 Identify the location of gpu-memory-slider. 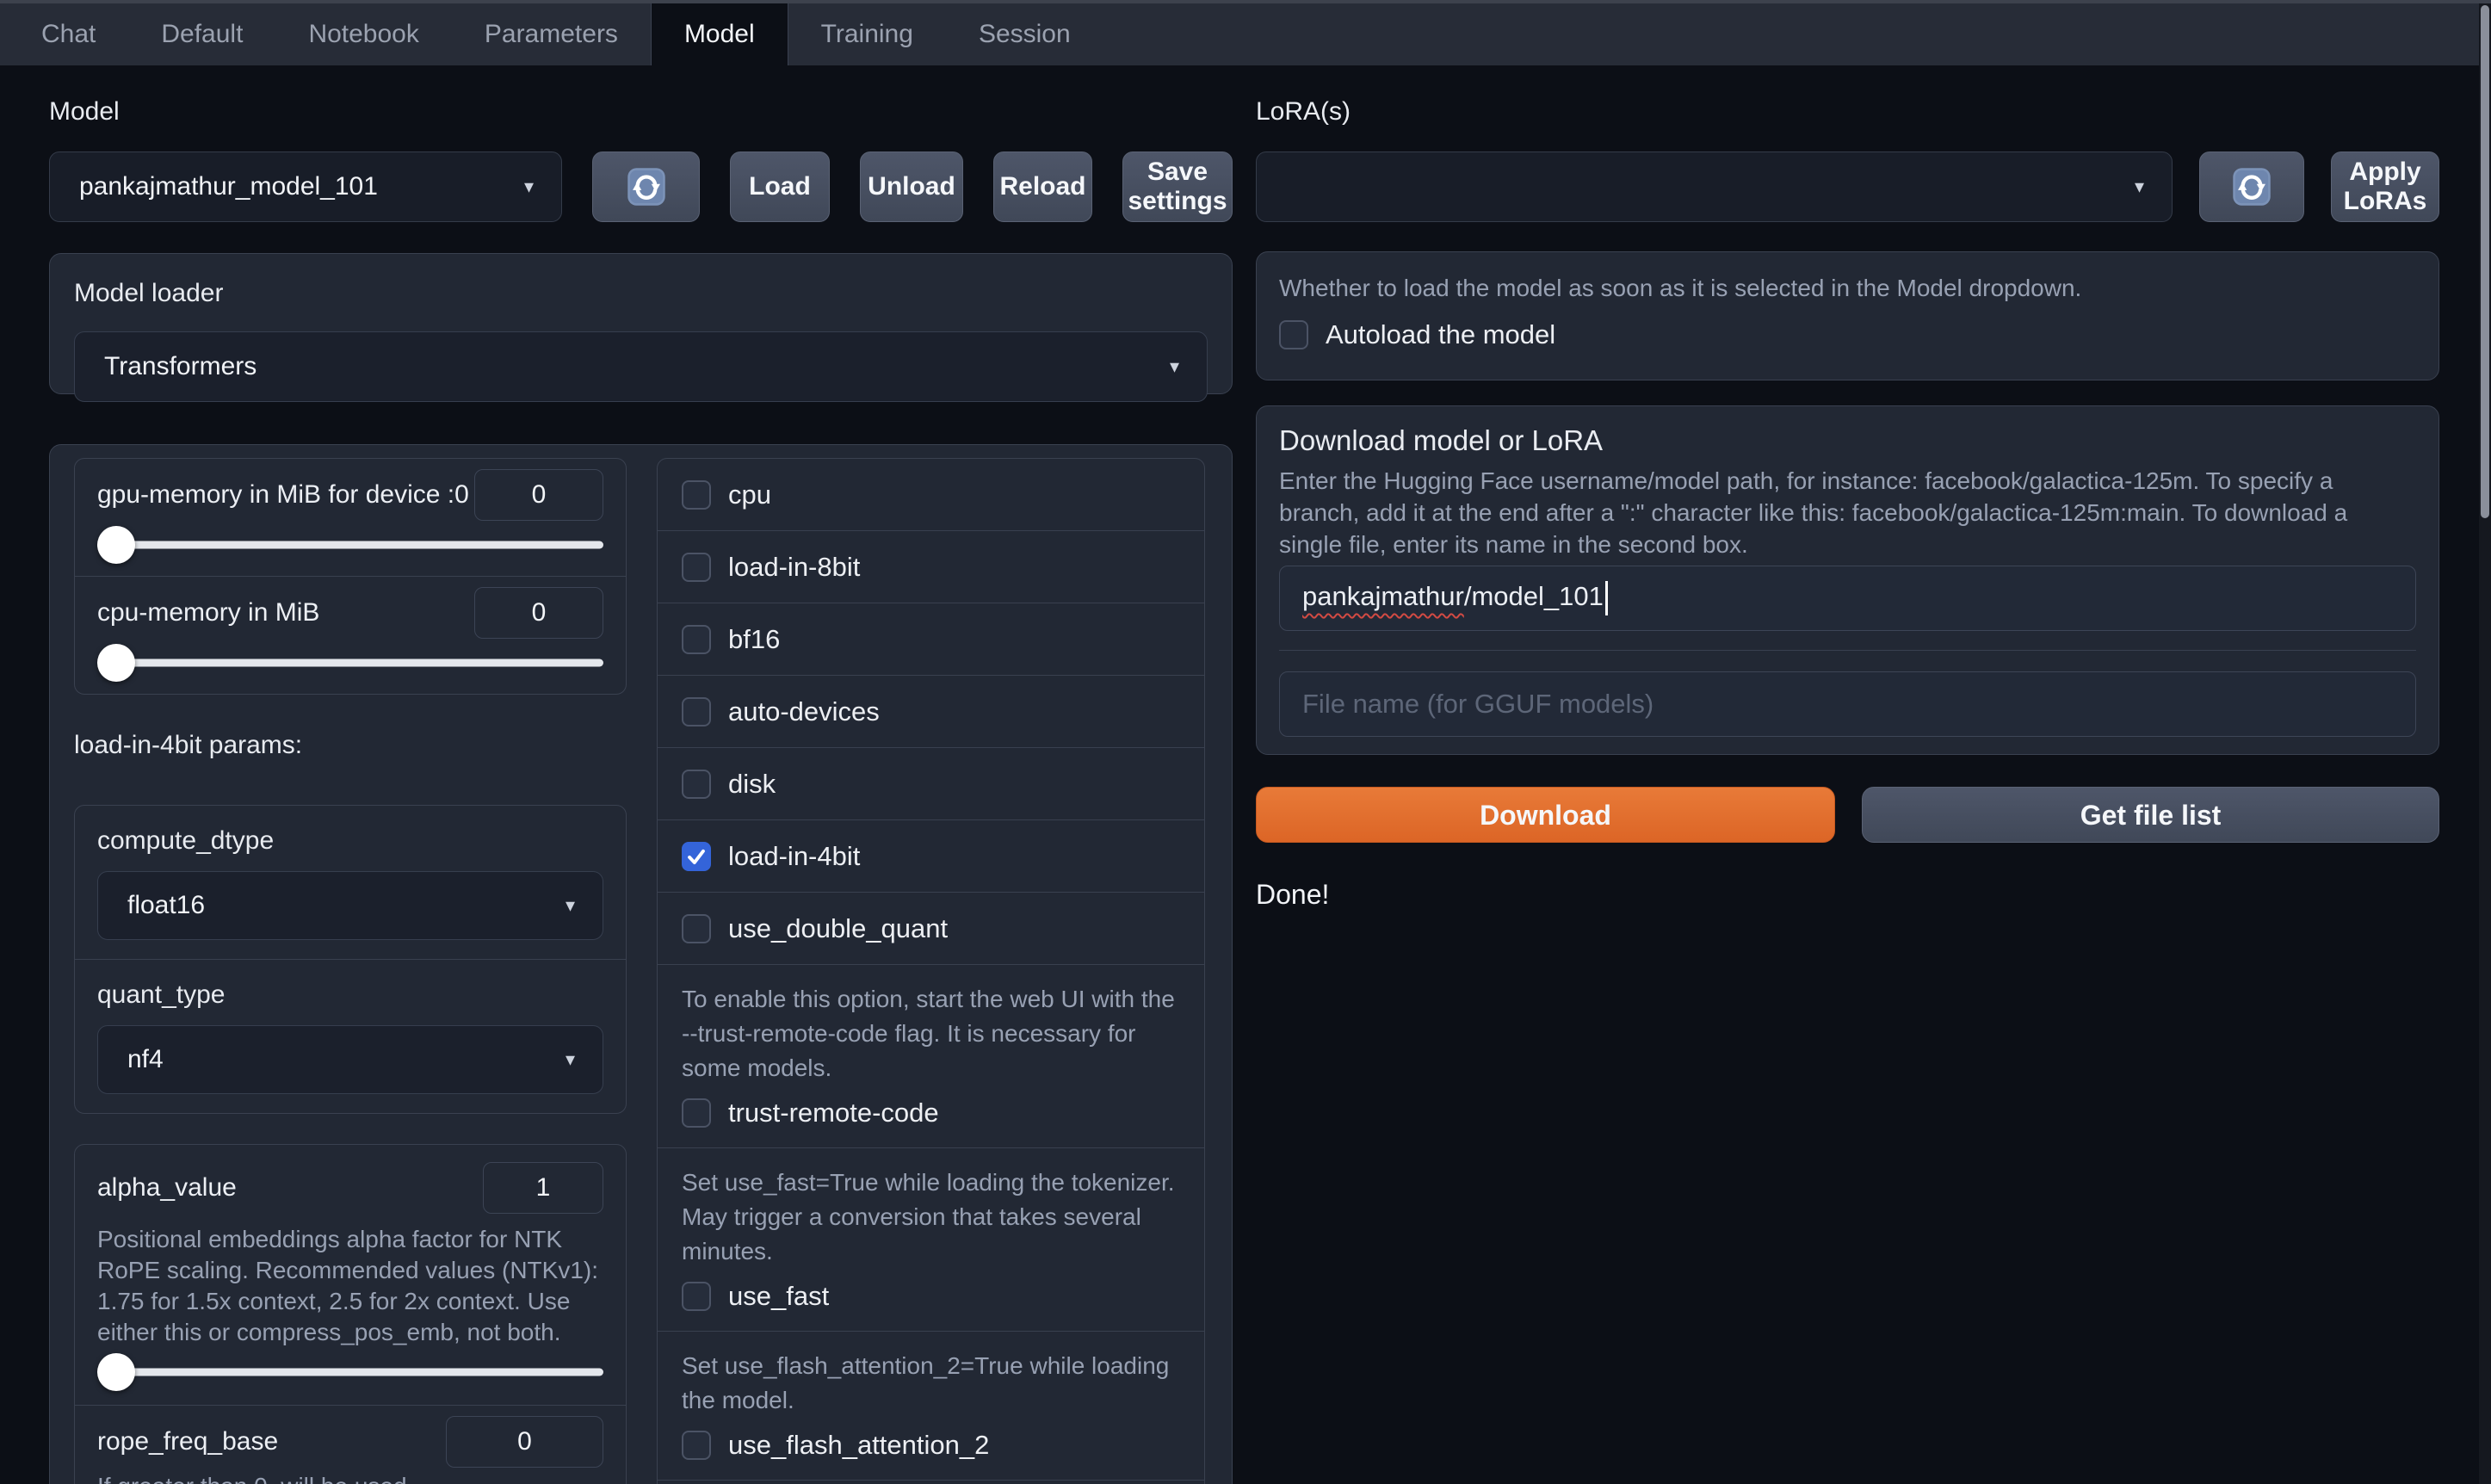
(350, 545).